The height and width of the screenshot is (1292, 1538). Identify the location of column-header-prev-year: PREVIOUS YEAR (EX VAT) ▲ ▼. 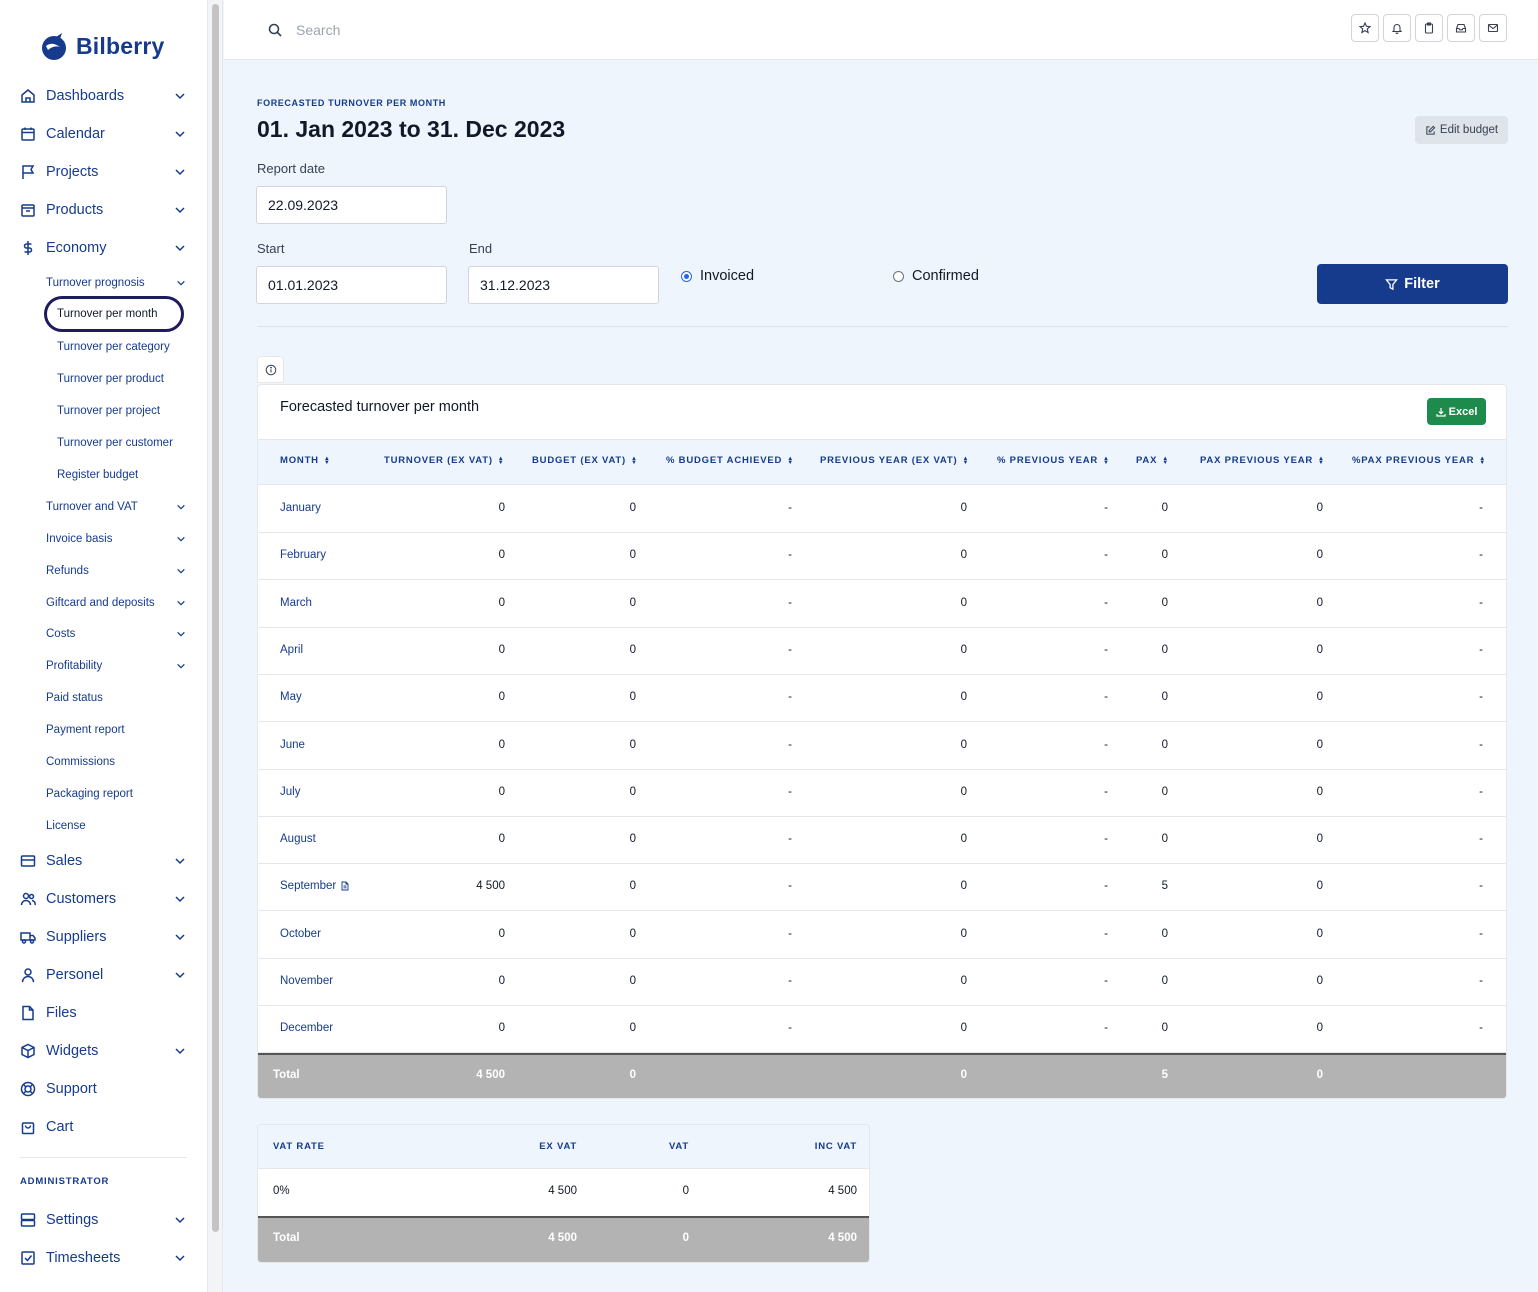
(894, 460).